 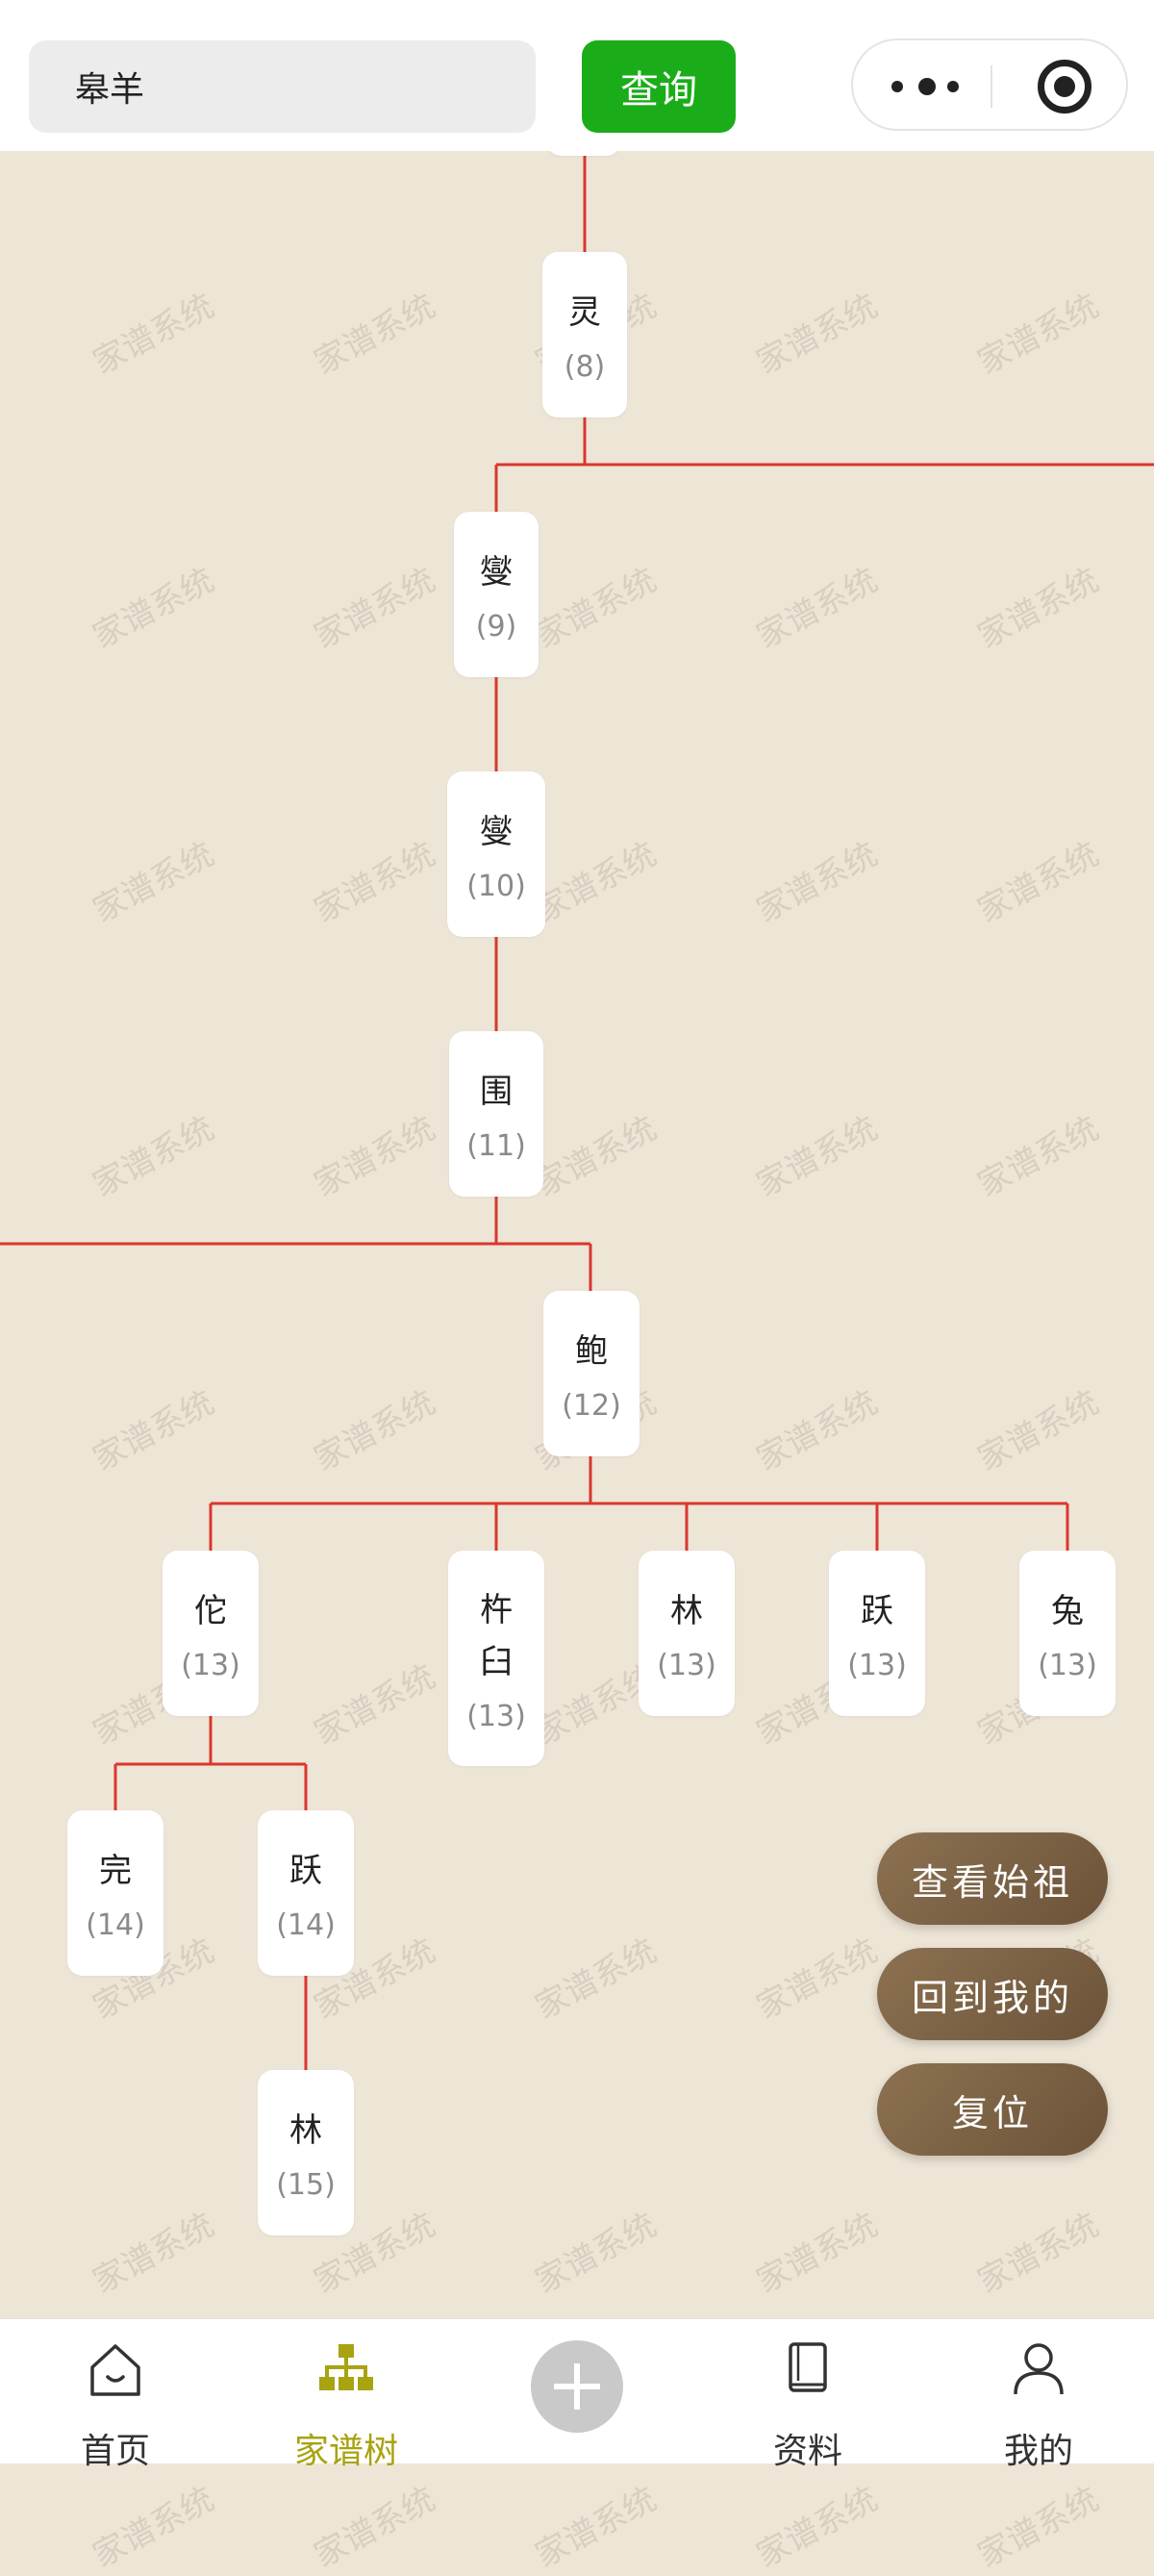 I want to click on tab-home: 首页, so click(x=115, y=2395).